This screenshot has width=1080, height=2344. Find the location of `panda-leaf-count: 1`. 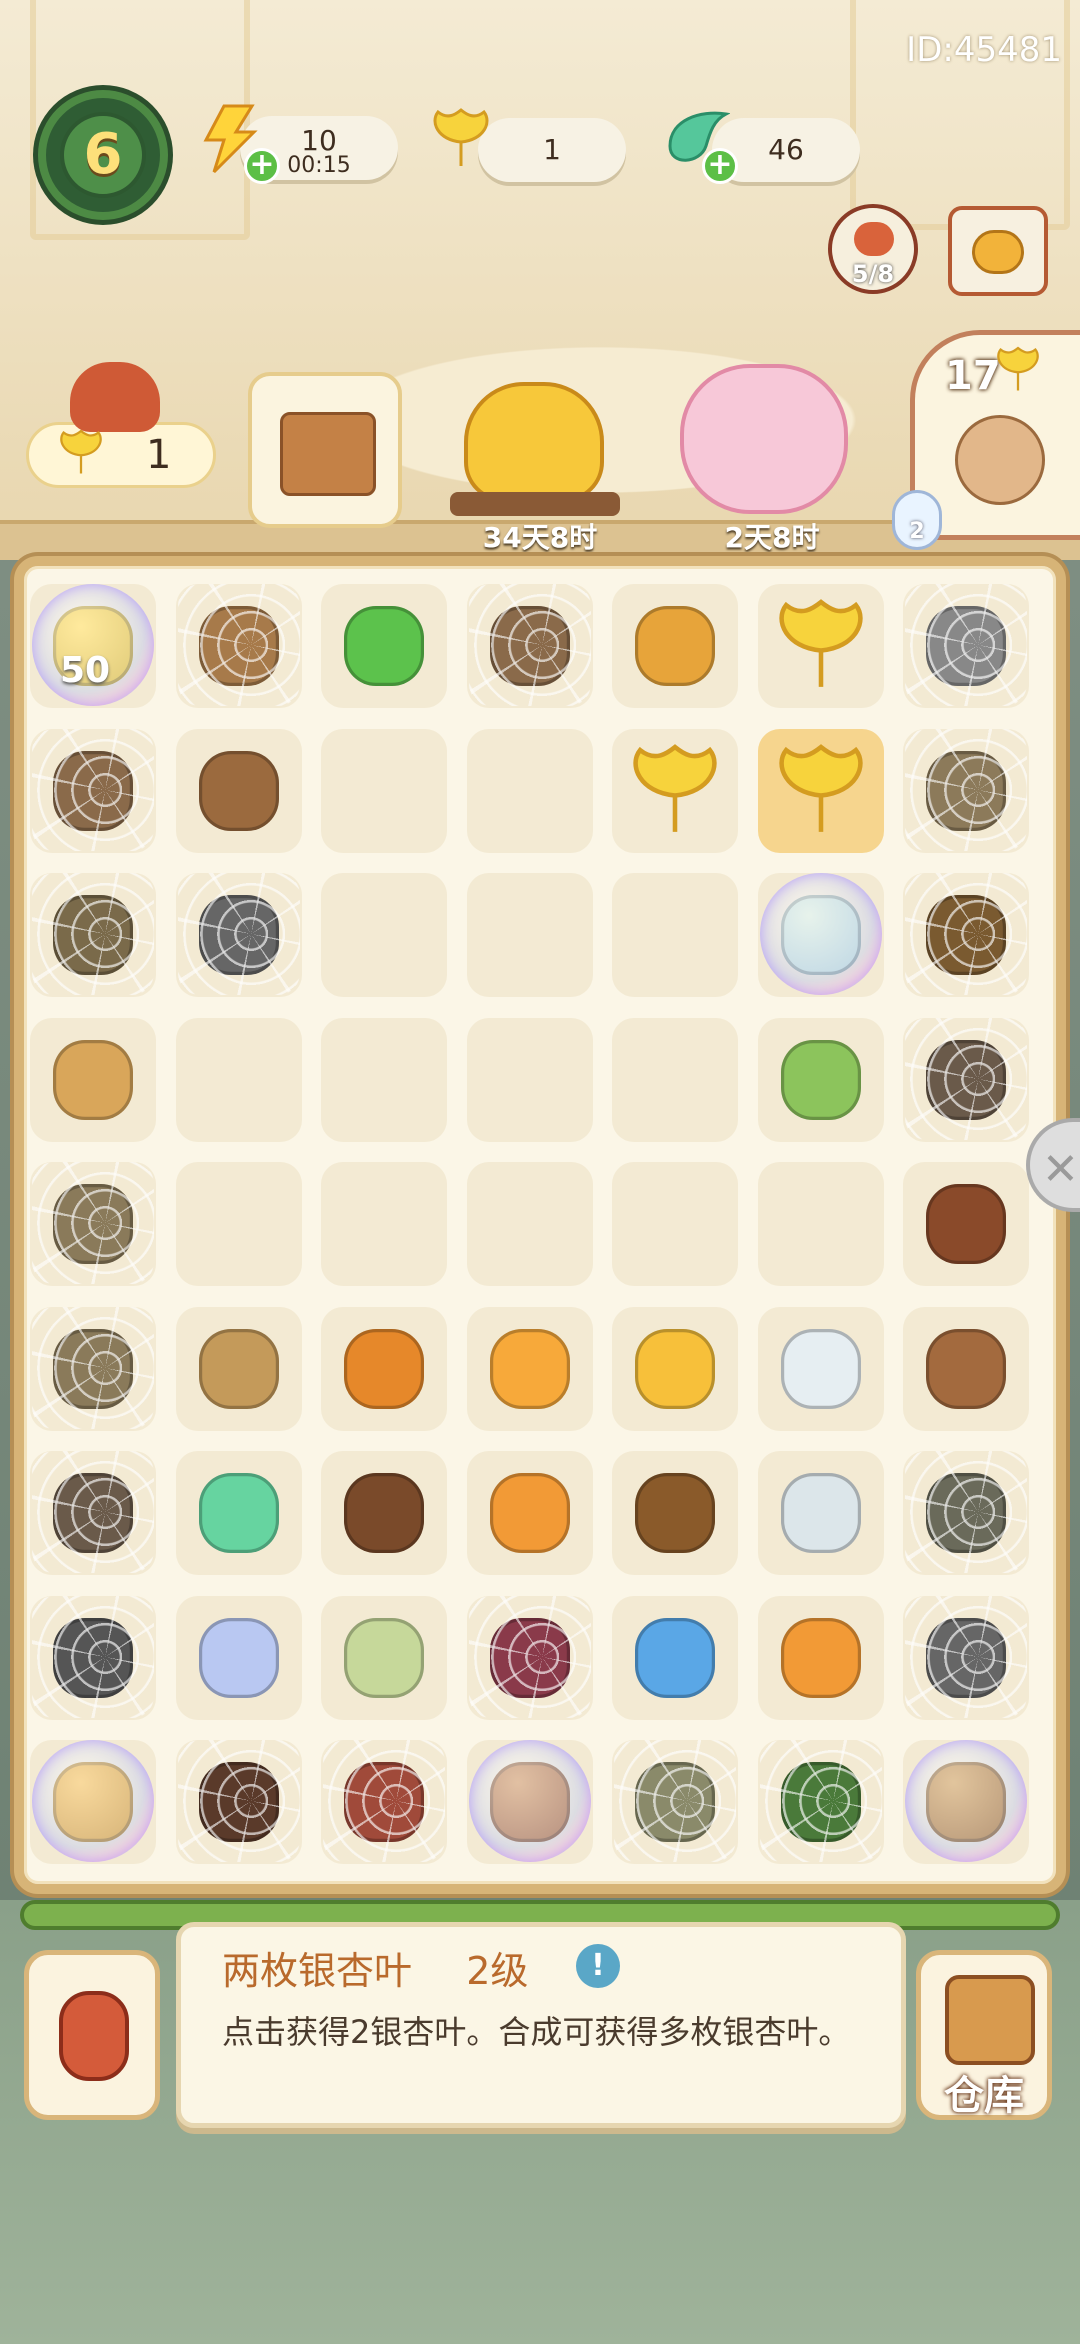

panda-leaf-count: 1 is located at coordinates (159, 455).